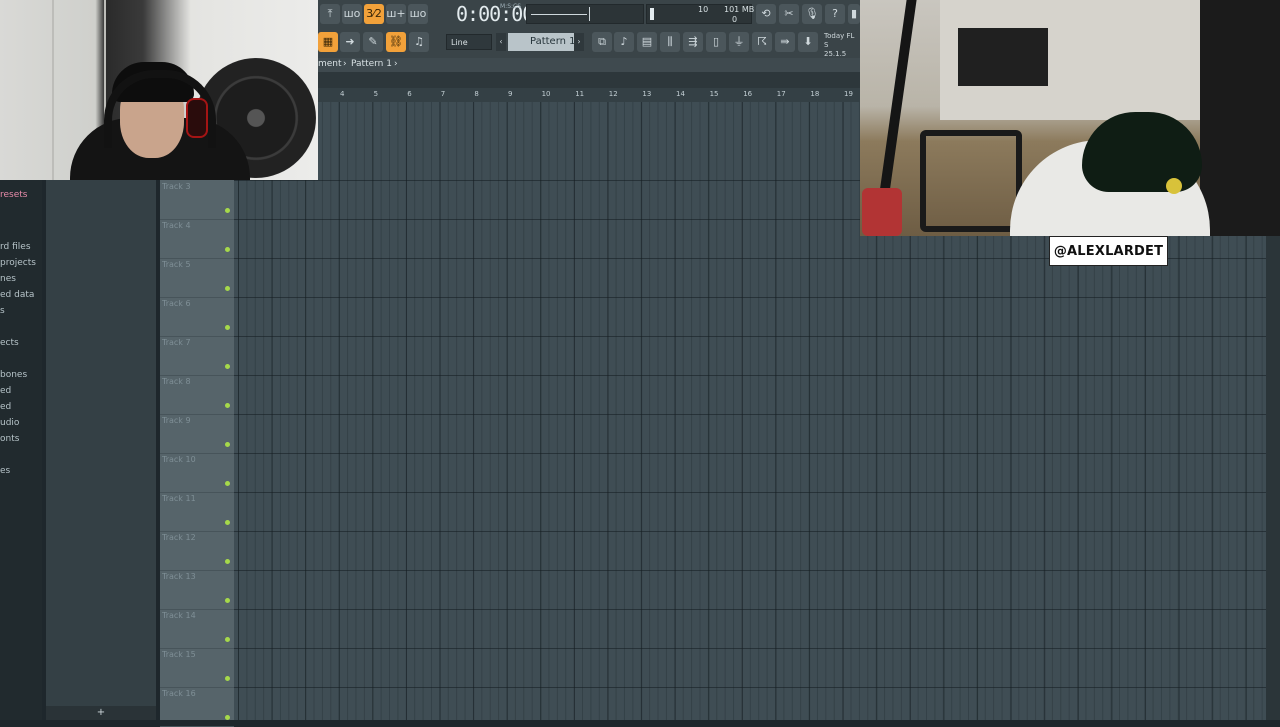  Describe the element at coordinates (373, 42) in the screenshot. I see `draw-tool-icon: ✎` at that location.